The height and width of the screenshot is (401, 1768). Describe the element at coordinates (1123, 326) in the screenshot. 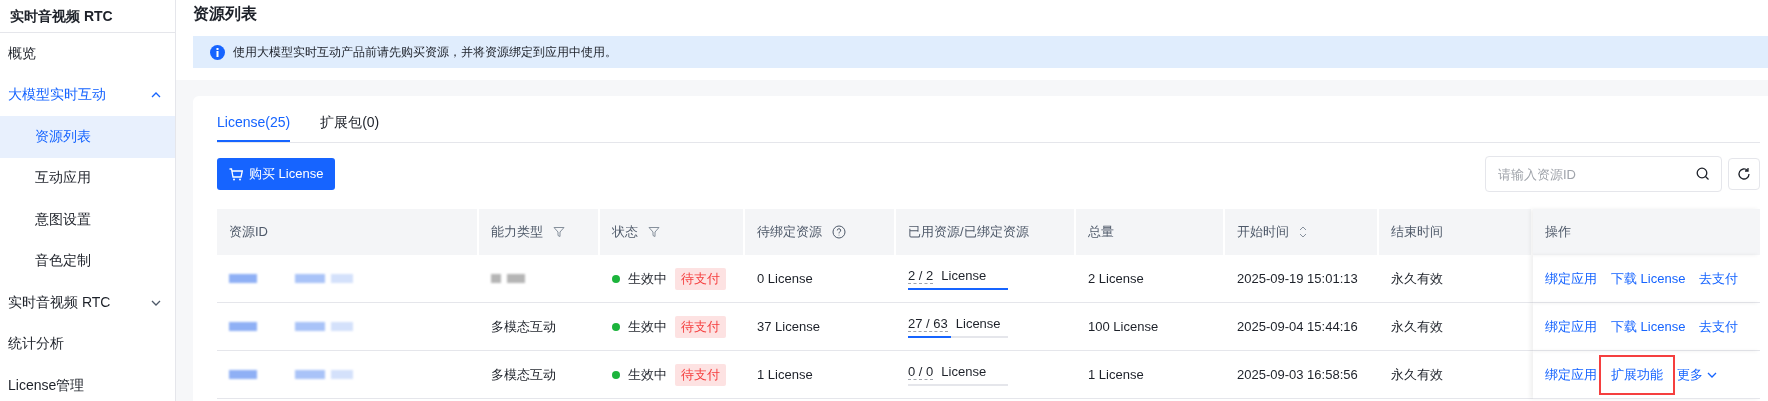

I see `table-cell: 100 License` at that location.